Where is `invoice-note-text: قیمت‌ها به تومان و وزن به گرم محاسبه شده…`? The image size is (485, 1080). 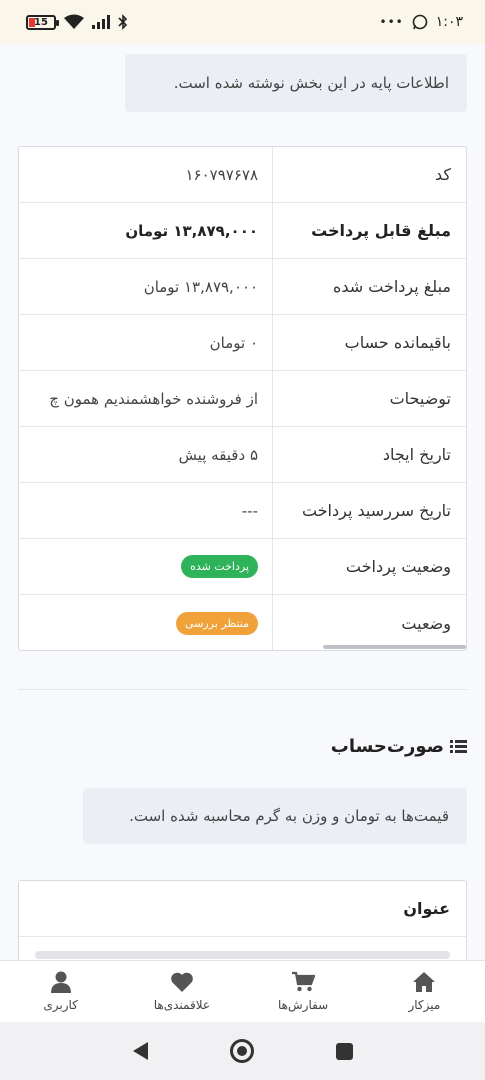 invoice-note-text: قیمت‌ها به تومان و وزن به گرم محاسبه شده… is located at coordinates (289, 816).